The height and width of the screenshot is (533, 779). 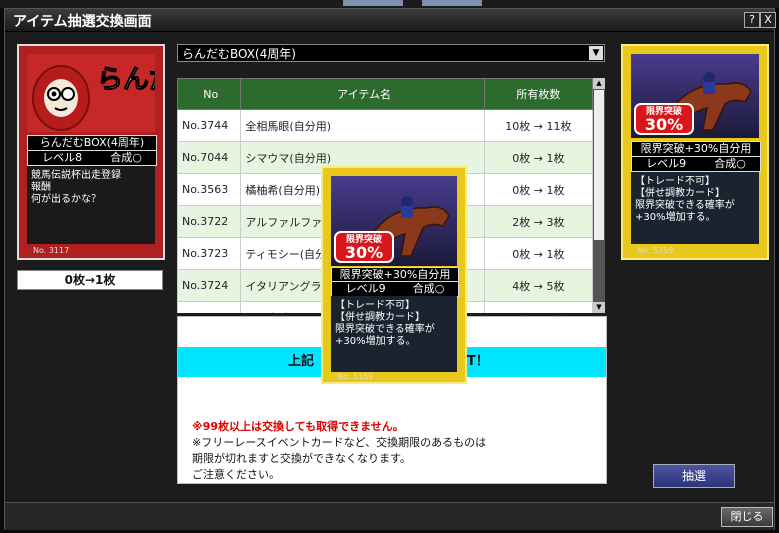 I want to click on scroll-up-arrow-icon: ▲, so click(x=599, y=83).